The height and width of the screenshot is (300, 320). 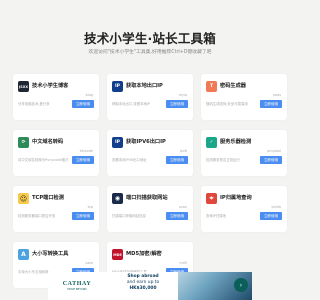 What do you see at coordinates (183, 151) in the screenshot?
I see `tool-meta: ipv6` at bounding box center [183, 151].